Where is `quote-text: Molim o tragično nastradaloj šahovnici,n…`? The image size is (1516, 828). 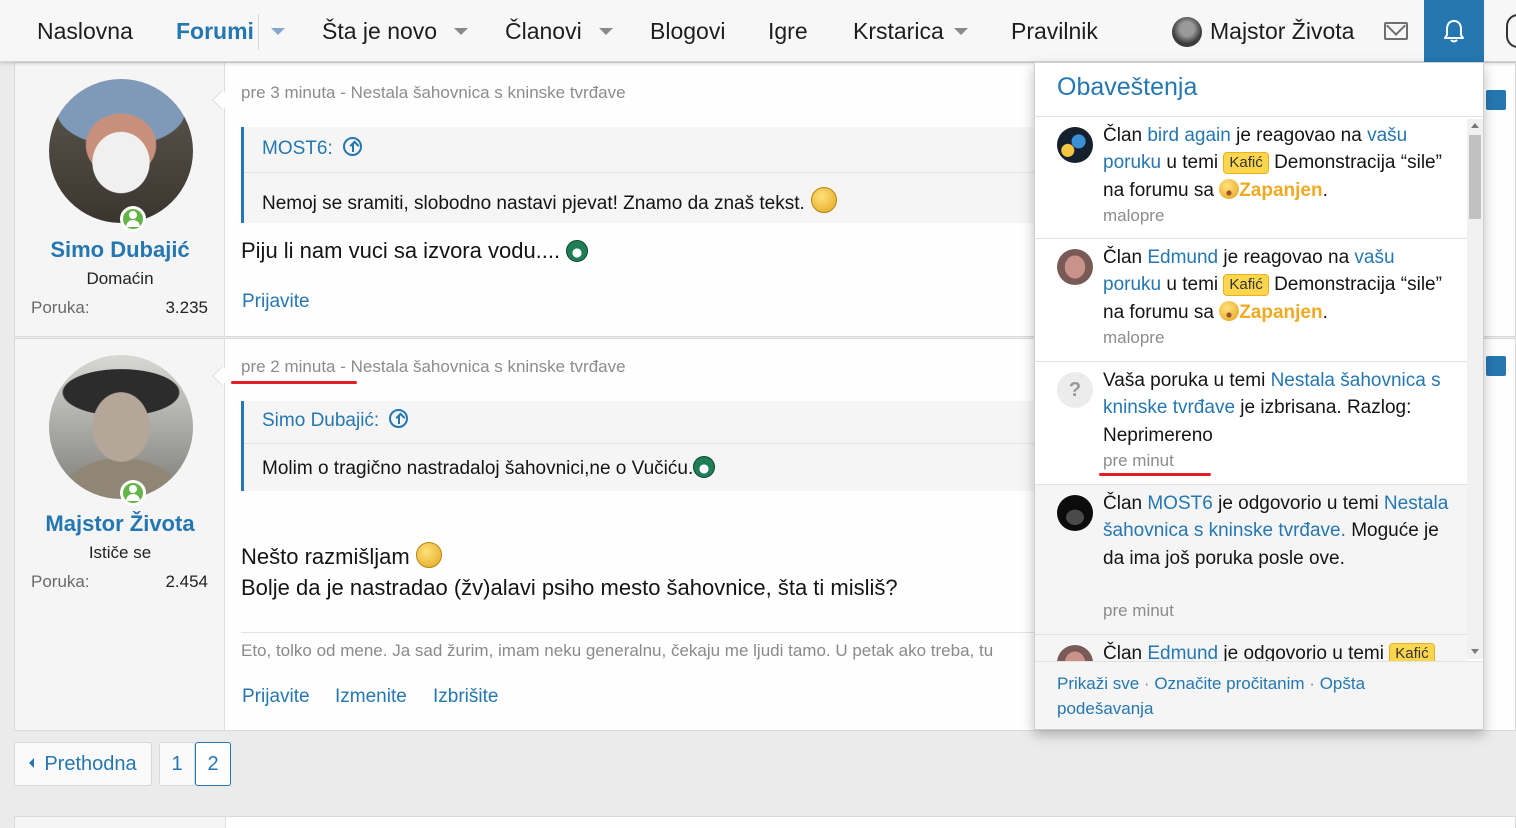 quote-text: Molim o tragično nastradaloj šahovnici,n… is located at coordinates (489, 468).